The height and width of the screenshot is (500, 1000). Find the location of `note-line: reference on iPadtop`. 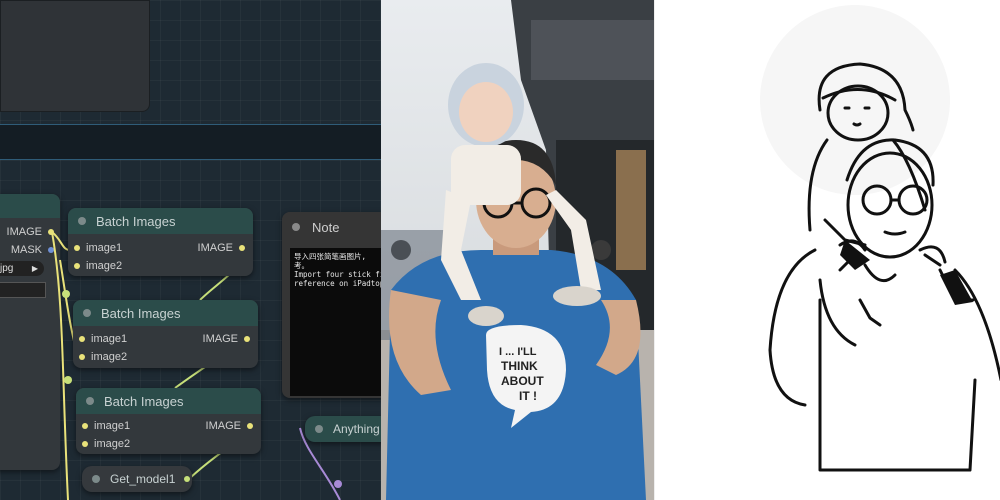

note-line: reference on iPadtop is located at coordinates (337, 283).